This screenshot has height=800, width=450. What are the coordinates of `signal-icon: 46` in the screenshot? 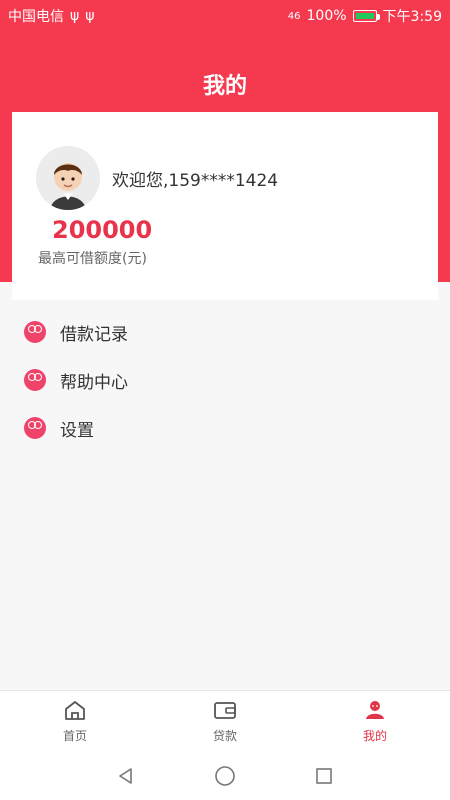 It's located at (294, 16).